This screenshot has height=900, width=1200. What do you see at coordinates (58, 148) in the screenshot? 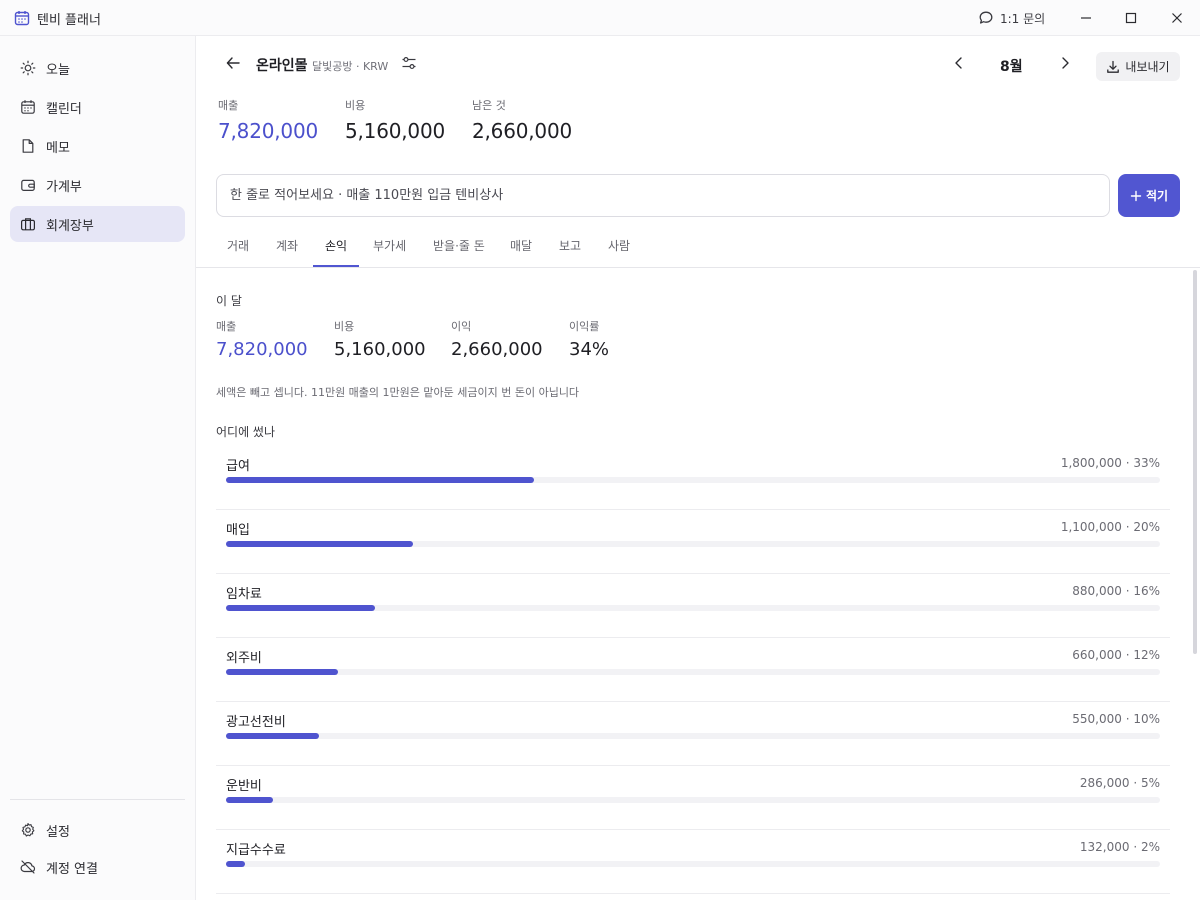
I see `sidebar-item-label: 메모` at bounding box center [58, 148].